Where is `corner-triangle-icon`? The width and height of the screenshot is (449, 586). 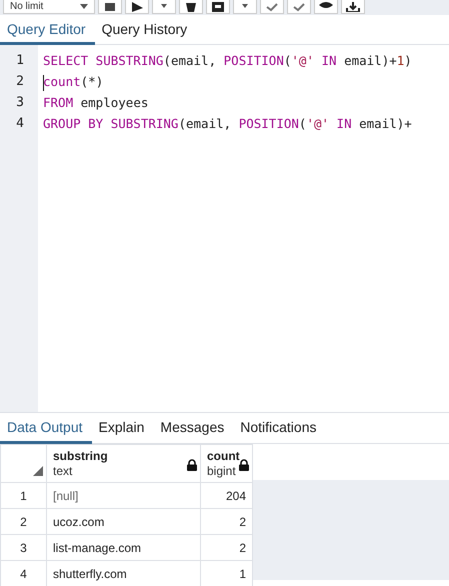 corner-triangle-icon is located at coordinates (38, 471).